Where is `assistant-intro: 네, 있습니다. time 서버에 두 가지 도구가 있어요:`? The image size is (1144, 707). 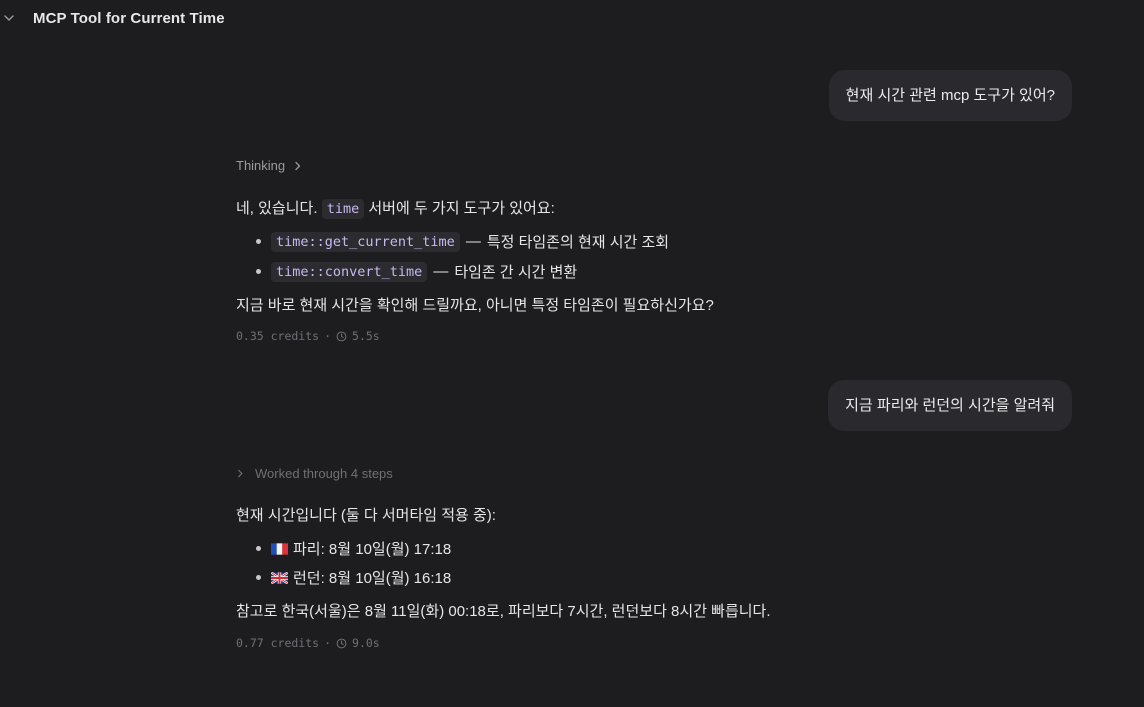
assistant-intro: 네, 있습니다. time 서버에 두 가지 도구가 있어요: is located at coordinates (395, 209).